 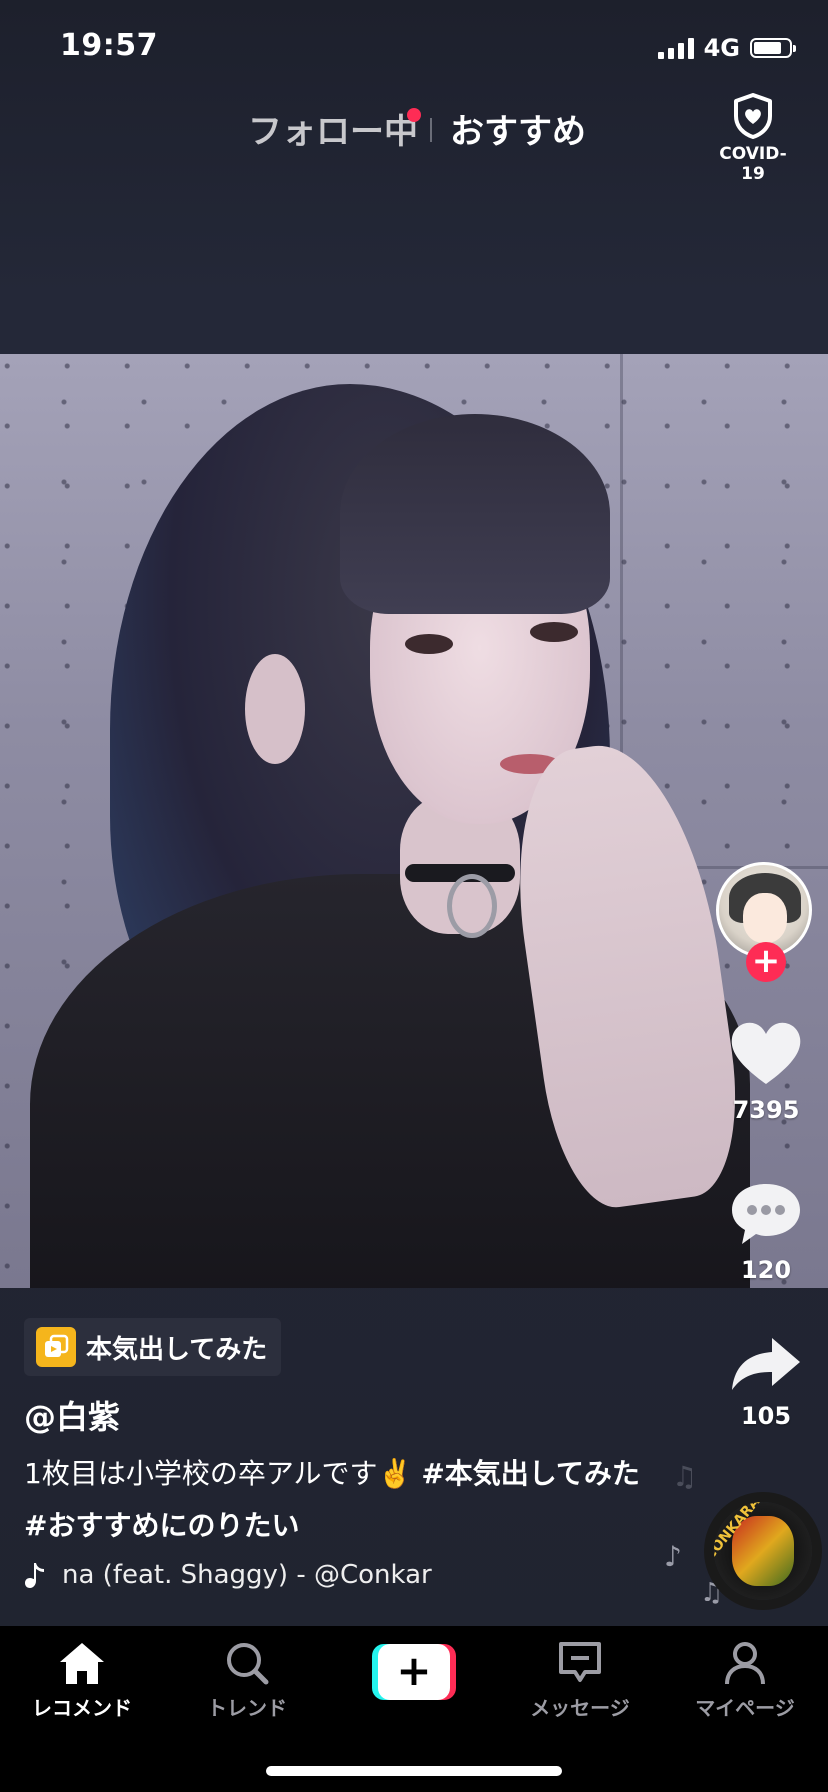 I want to click on search-icon, so click(x=248, y=1664).